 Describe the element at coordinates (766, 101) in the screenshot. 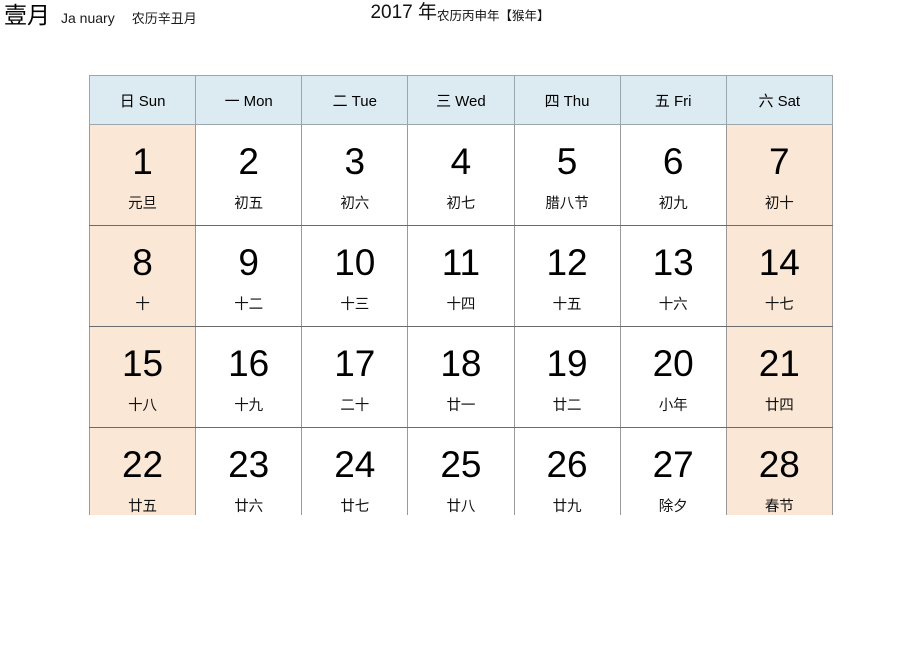

I see `weekday-label-chinese: 六` at that location.